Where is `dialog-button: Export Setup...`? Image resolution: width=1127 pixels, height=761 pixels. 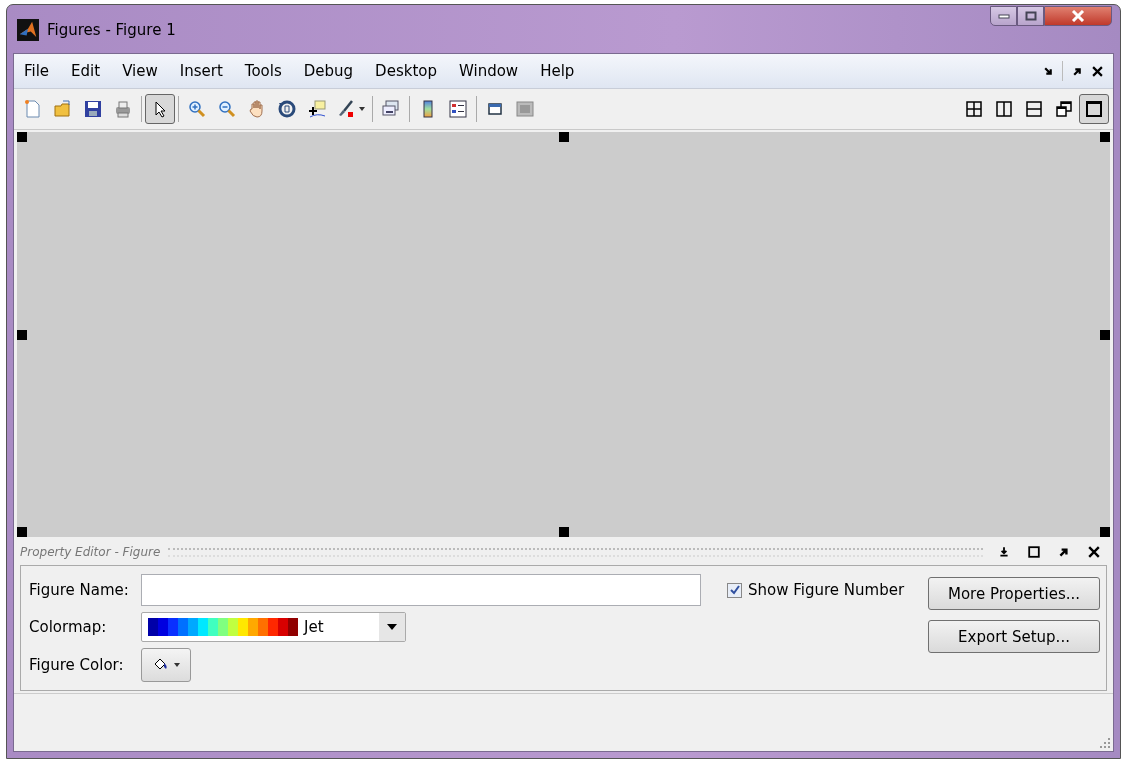
dialog-button: Export Setup... is located at coordinates (1014, 636).